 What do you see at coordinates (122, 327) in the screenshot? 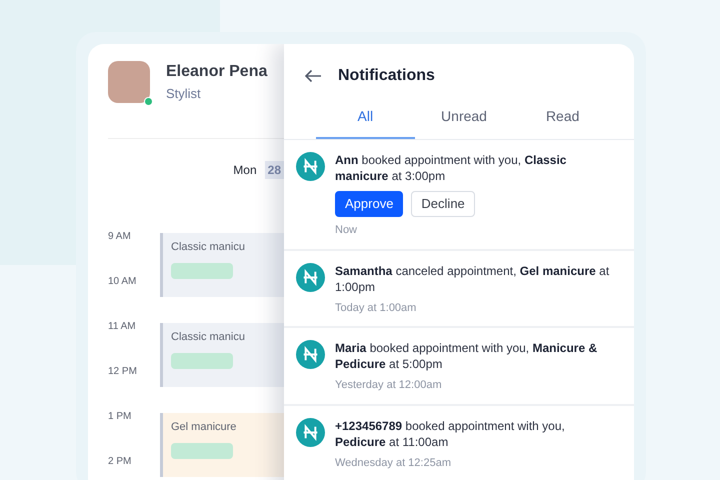
I see `time-label: 11 AM` at bounding box center [122, 327].